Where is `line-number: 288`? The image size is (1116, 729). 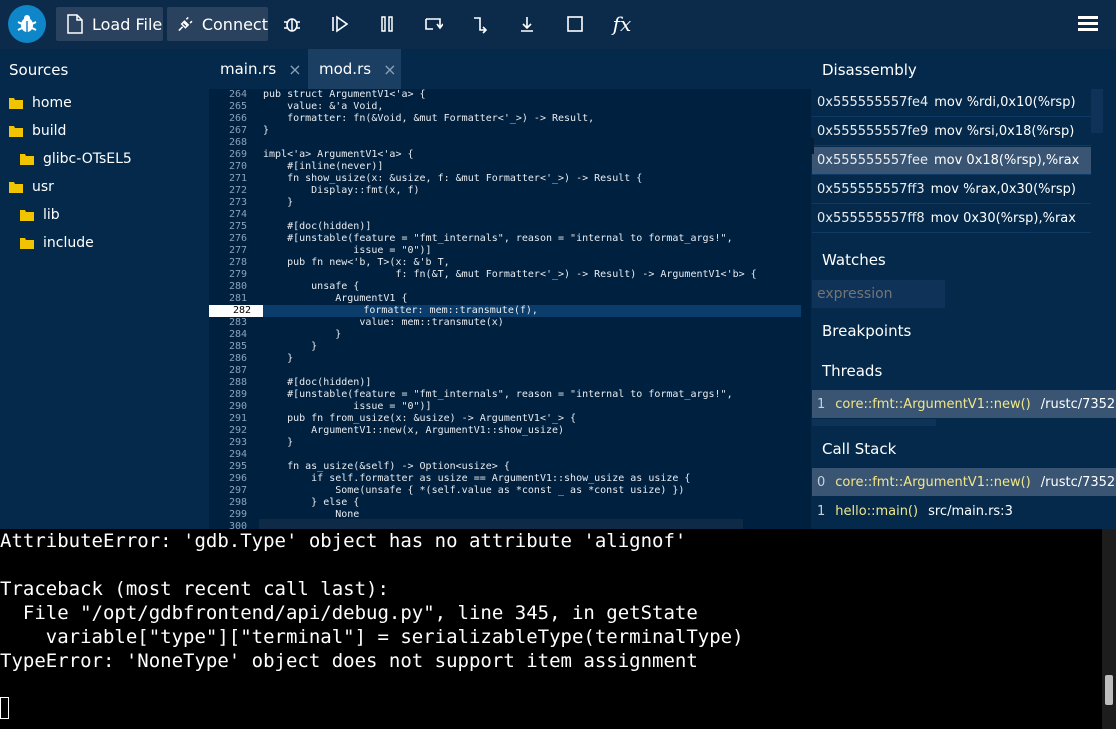 line-number: 288 is located at coordinates (236, 383).